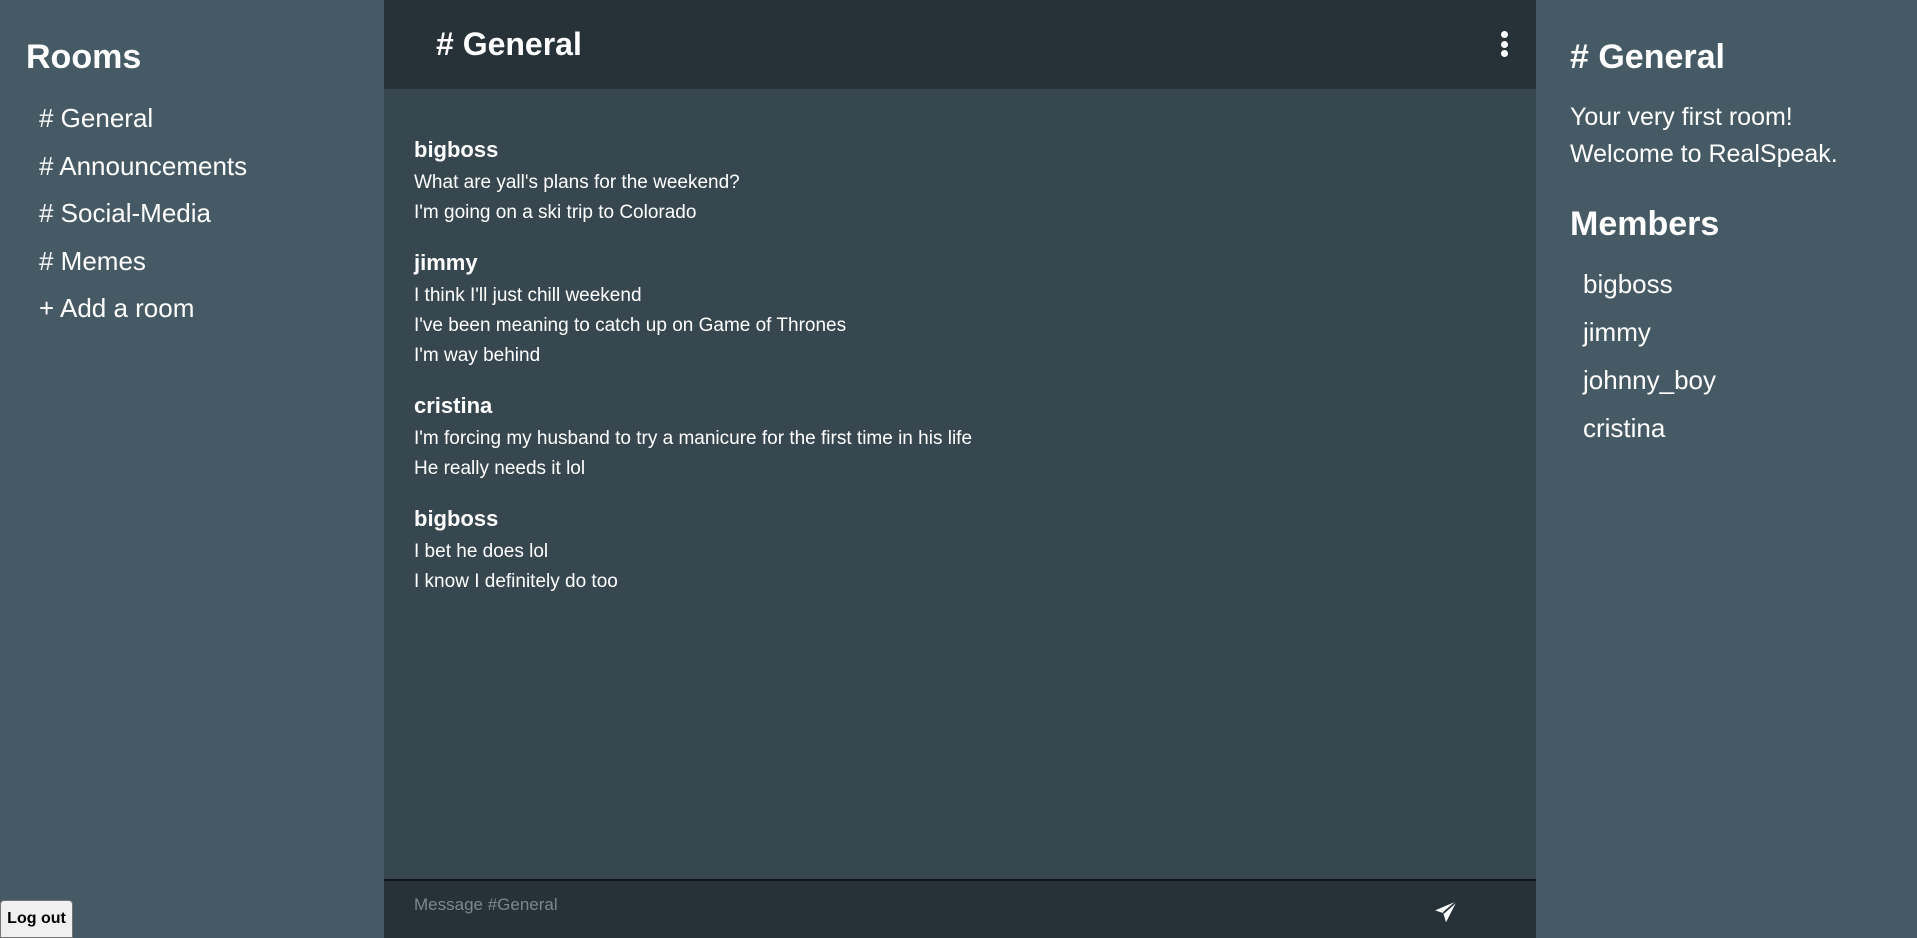  I want to click on room-item-announcements: # Announcements, so click(205, 167).